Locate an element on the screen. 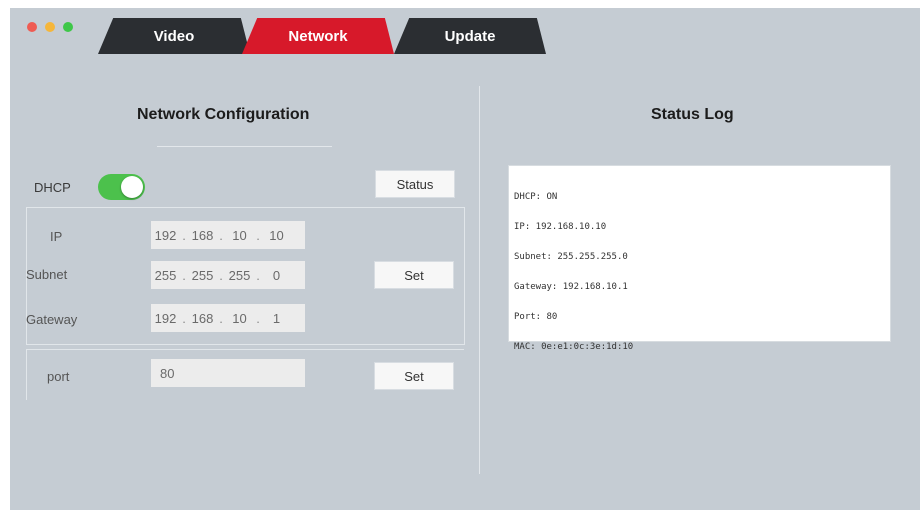 This screenshot has height=513, width=922. gateway-octet-1: 192 is located at coordinates (165, 318).